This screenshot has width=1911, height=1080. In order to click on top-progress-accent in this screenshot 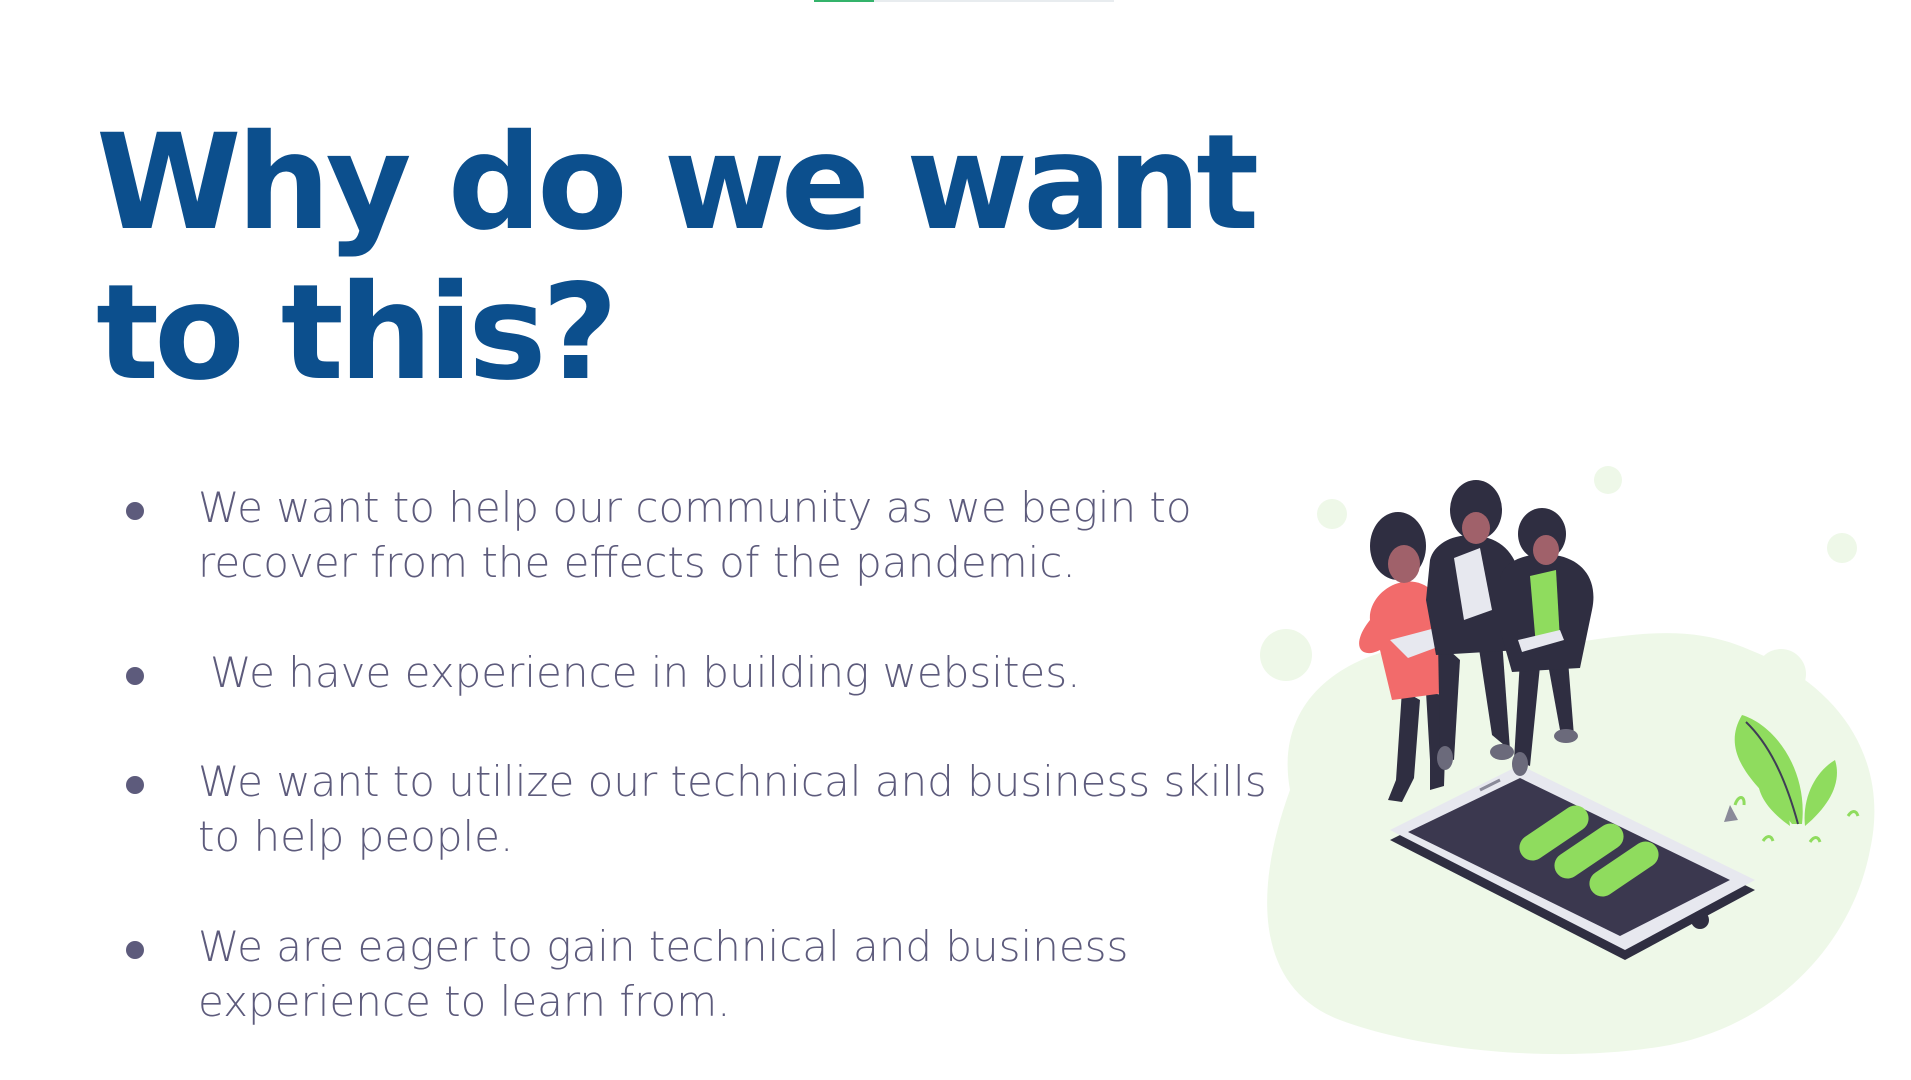, I will do `click(964, 1)`.